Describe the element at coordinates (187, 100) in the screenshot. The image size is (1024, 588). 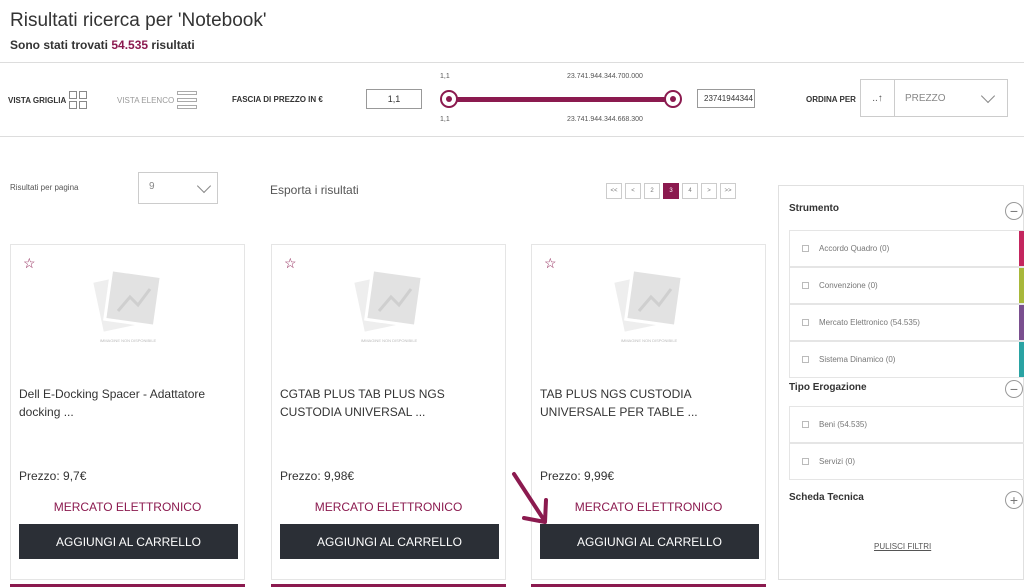
I see `list-icon` at that location.